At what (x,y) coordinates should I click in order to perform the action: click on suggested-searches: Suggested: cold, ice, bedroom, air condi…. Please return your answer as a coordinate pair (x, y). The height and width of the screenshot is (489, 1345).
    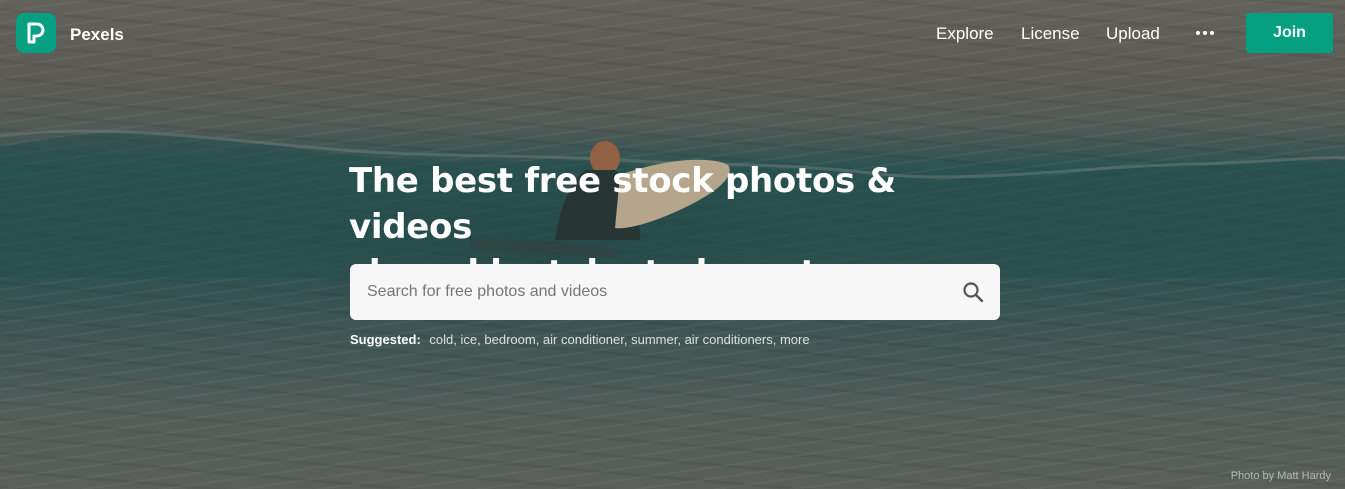
    Looking at the image, I should click on (580, 339).